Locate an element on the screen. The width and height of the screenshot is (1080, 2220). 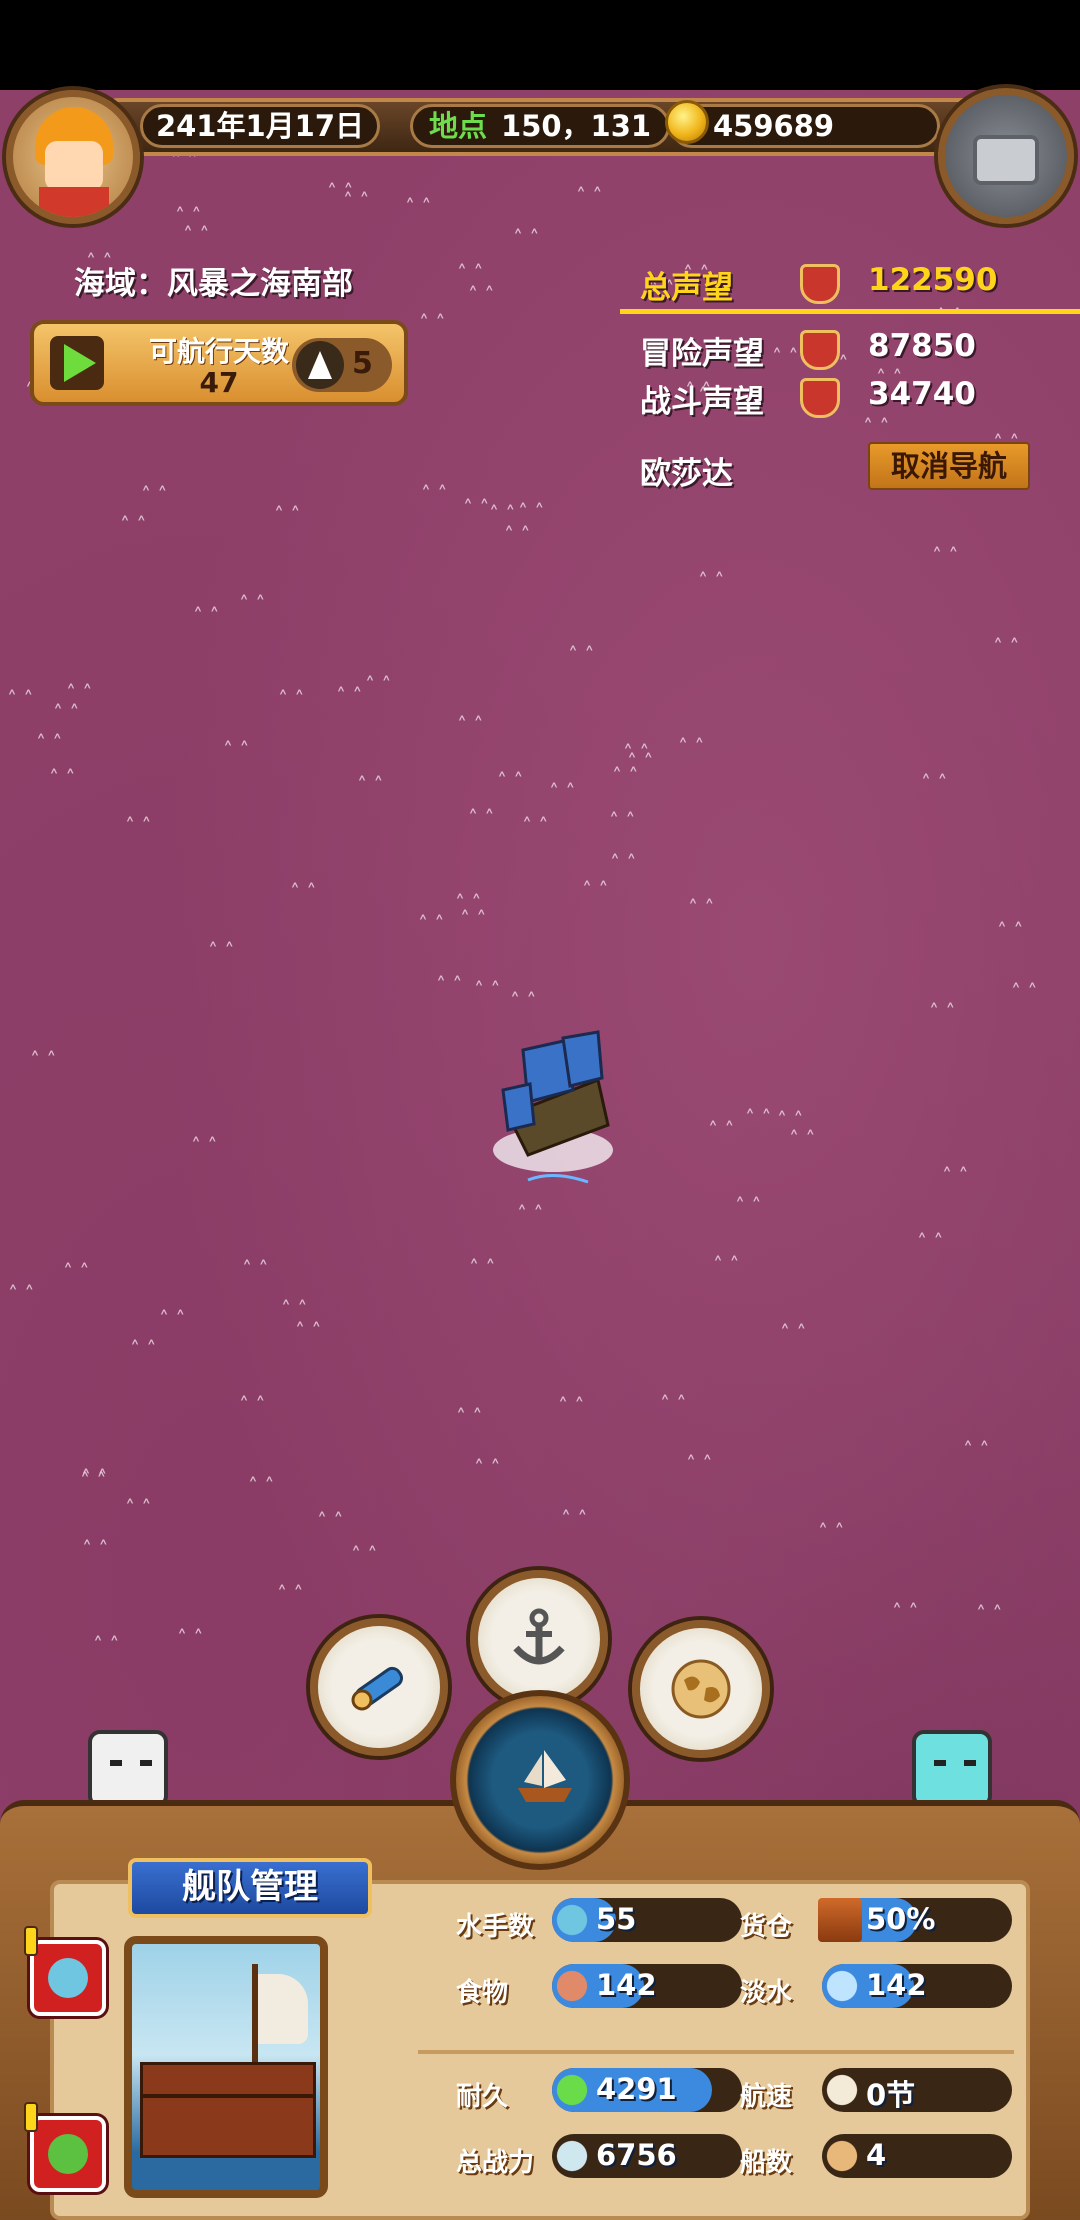
water-value: 142 is located at coordinates (896, 1985).